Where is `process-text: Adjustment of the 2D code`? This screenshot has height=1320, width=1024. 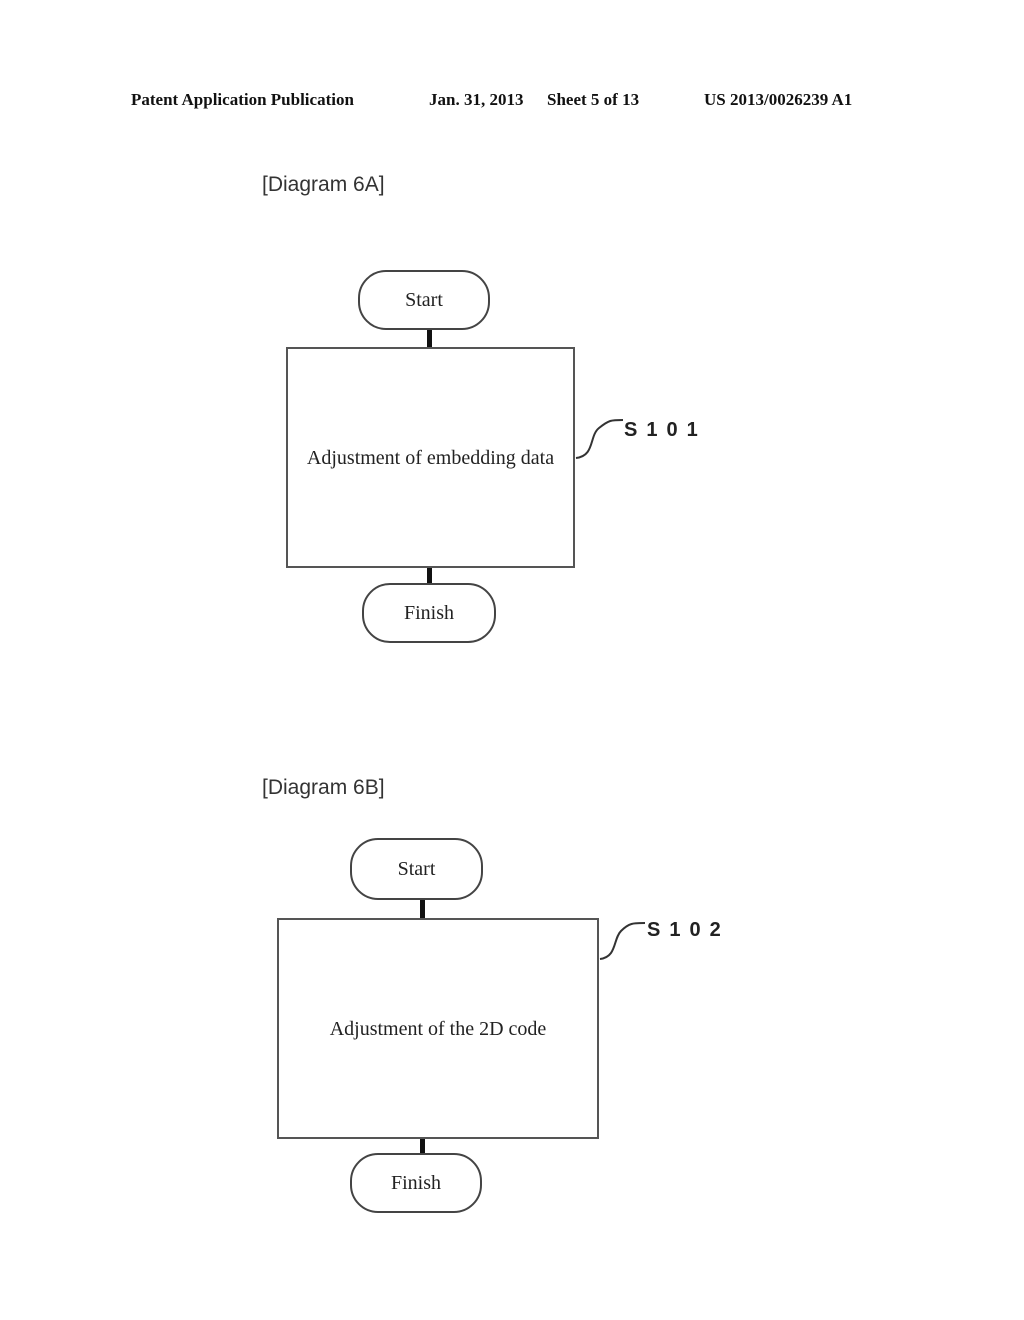
process-text: Adjustment of the 2D code is located at coordinates (438, 1028).